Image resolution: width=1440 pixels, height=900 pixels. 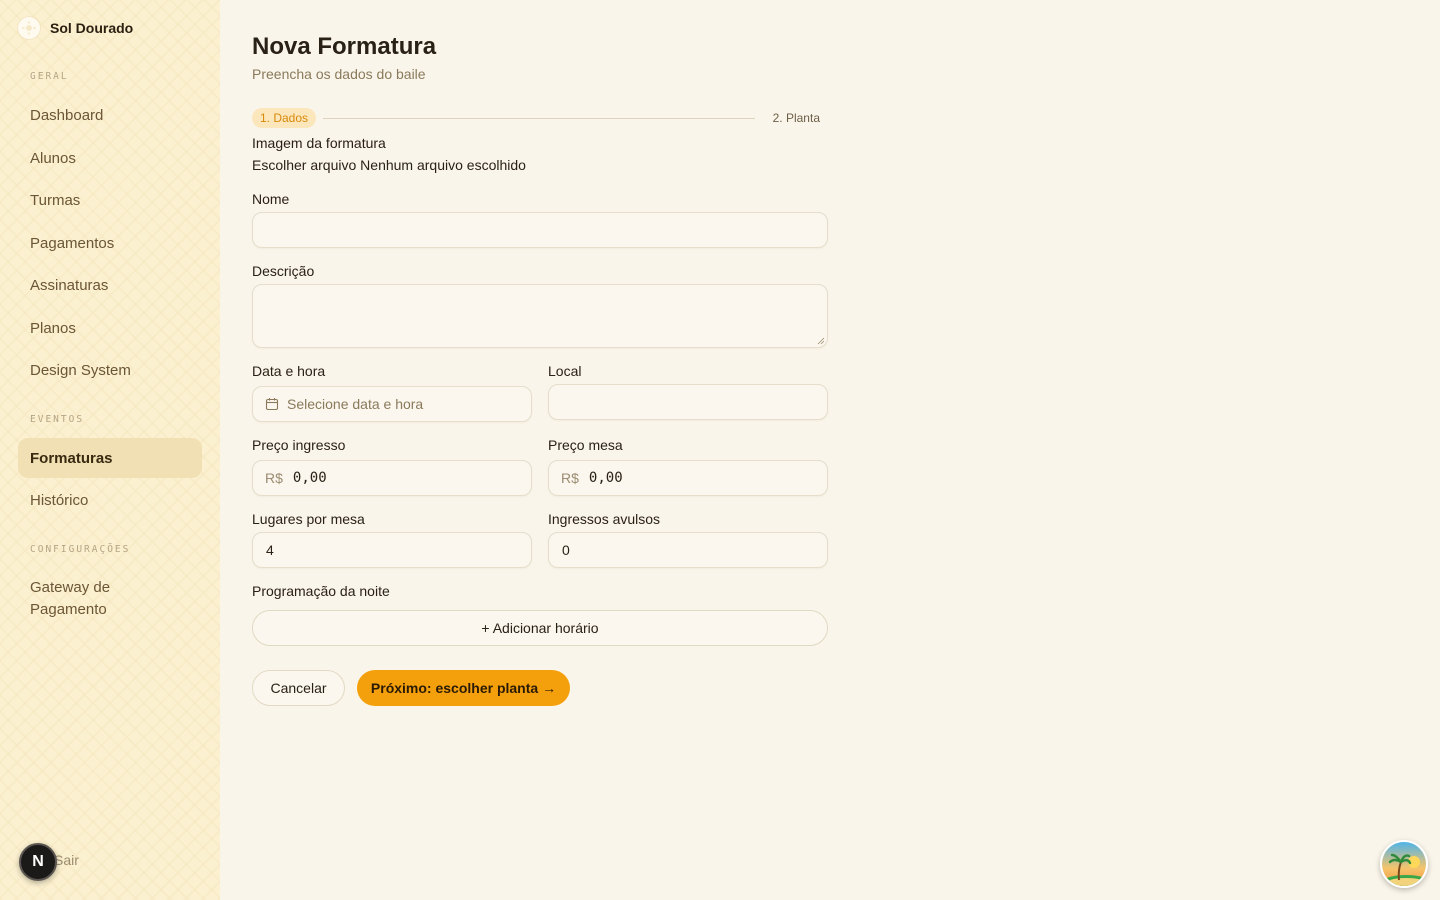 I want to click on descricao-field, so click(x=540, y=316).